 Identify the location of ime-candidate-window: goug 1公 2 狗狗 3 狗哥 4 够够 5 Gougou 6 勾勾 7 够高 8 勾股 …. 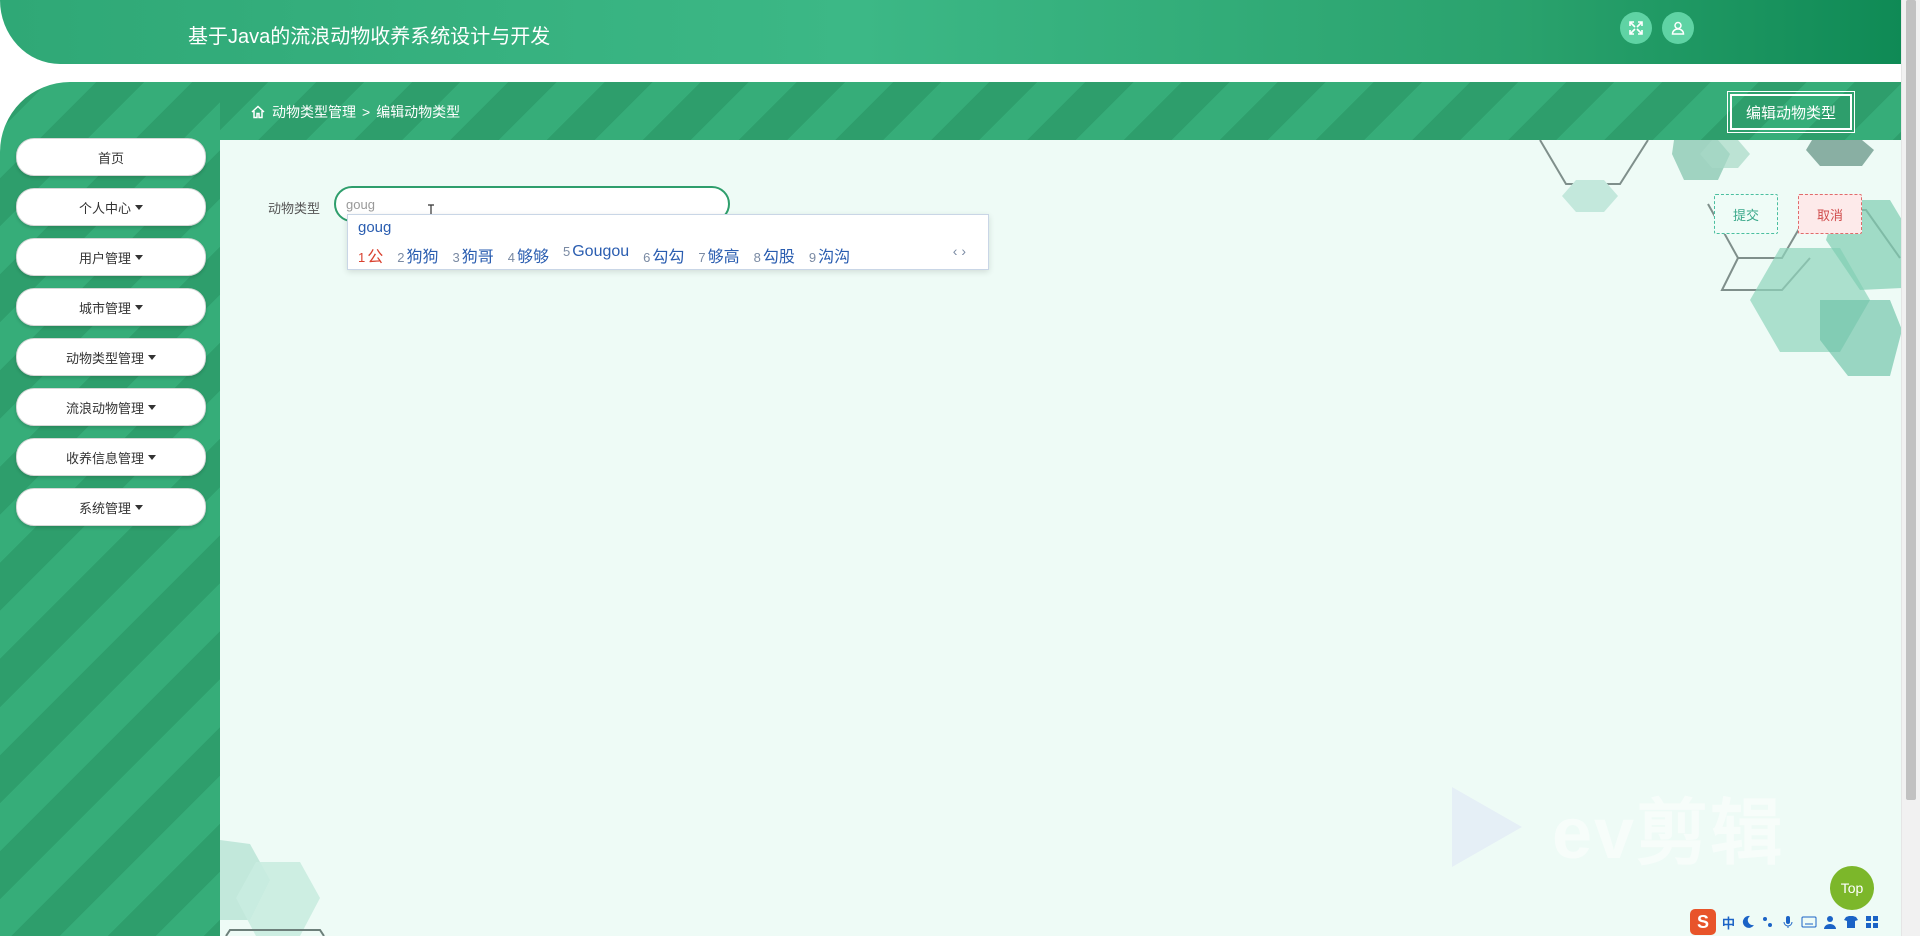
(668, 242).